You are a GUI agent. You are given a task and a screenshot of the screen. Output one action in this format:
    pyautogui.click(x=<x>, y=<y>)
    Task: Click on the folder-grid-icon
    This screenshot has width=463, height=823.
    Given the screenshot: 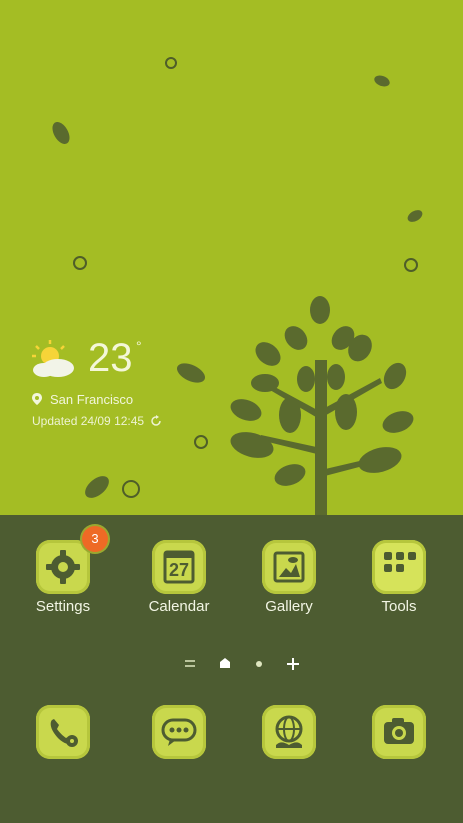 What is the action you would take?
    pyautogui.click(x=400, y=562)
    